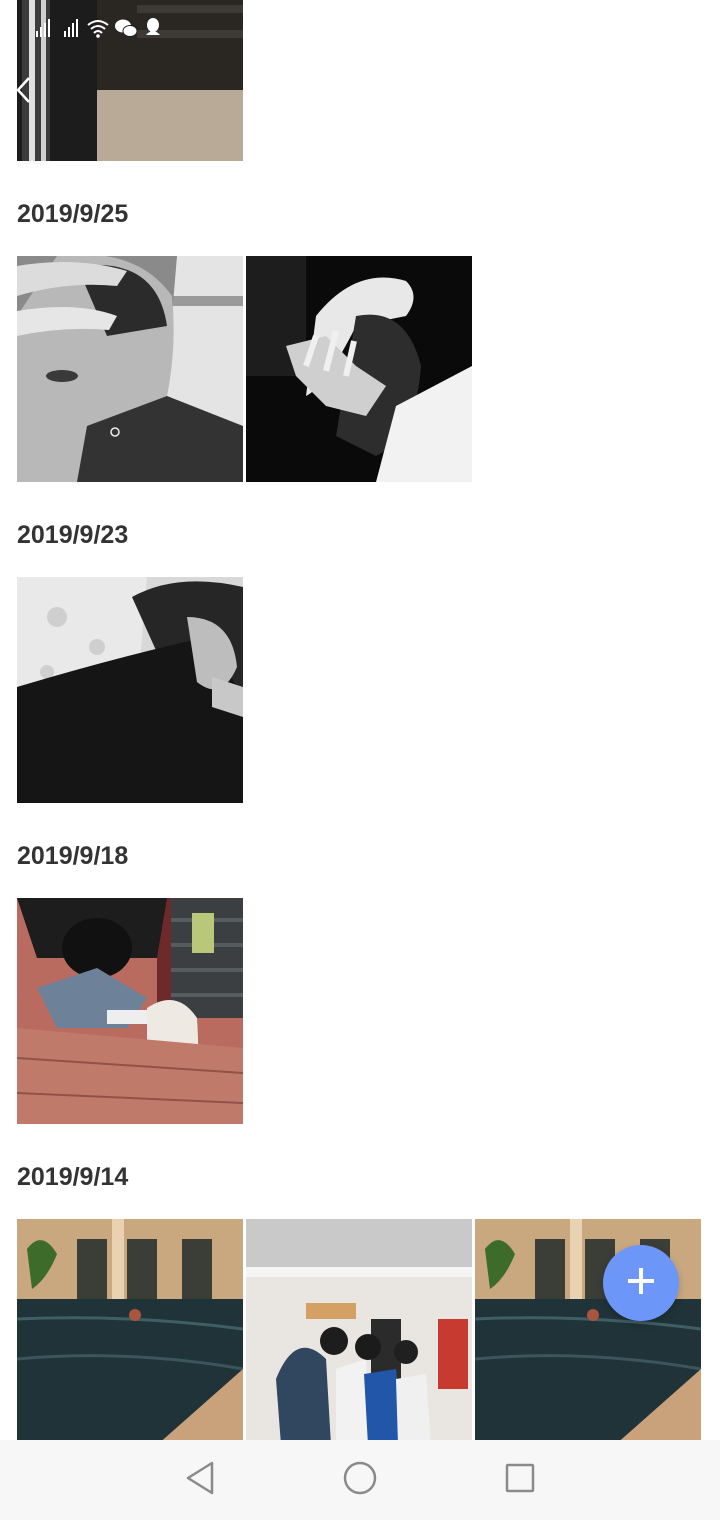 Image resolution: width=720 pixels, height=1520 pixels. I want to click on wifi-icon, so click(97, 28).